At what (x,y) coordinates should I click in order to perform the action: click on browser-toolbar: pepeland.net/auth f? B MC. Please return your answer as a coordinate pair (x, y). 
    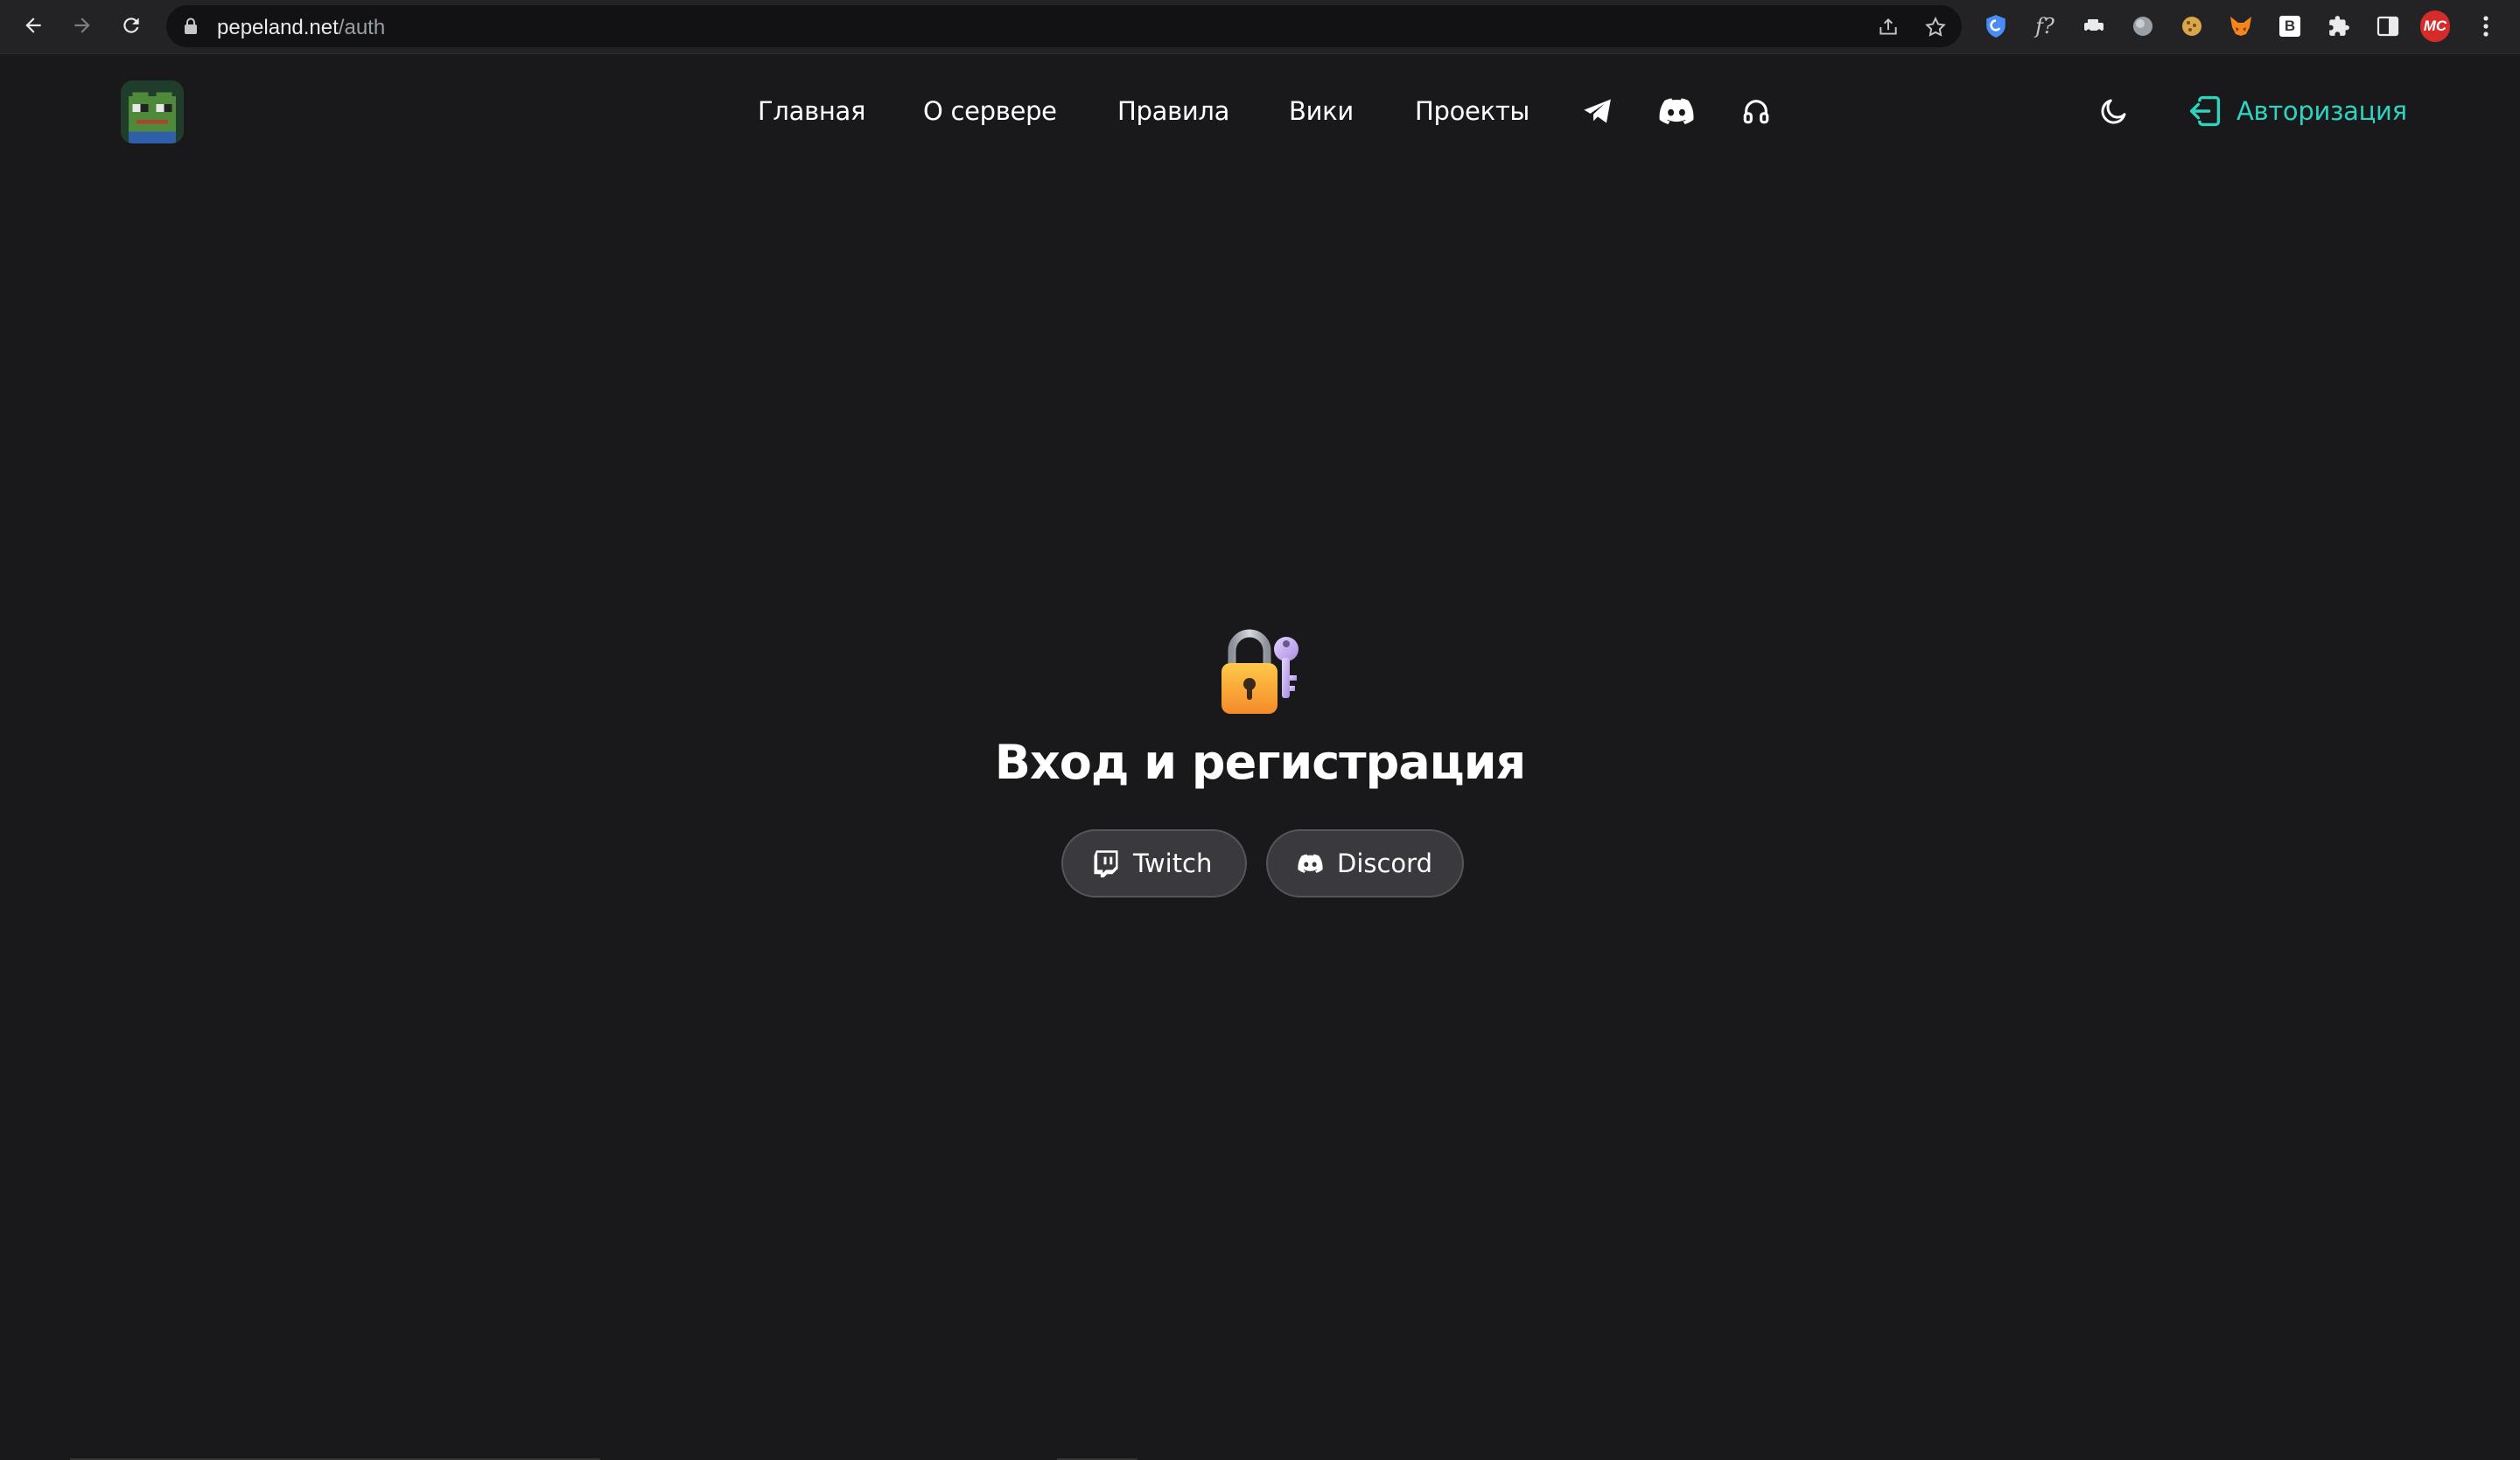
    Looking at the image, I should click on (1260, 27).